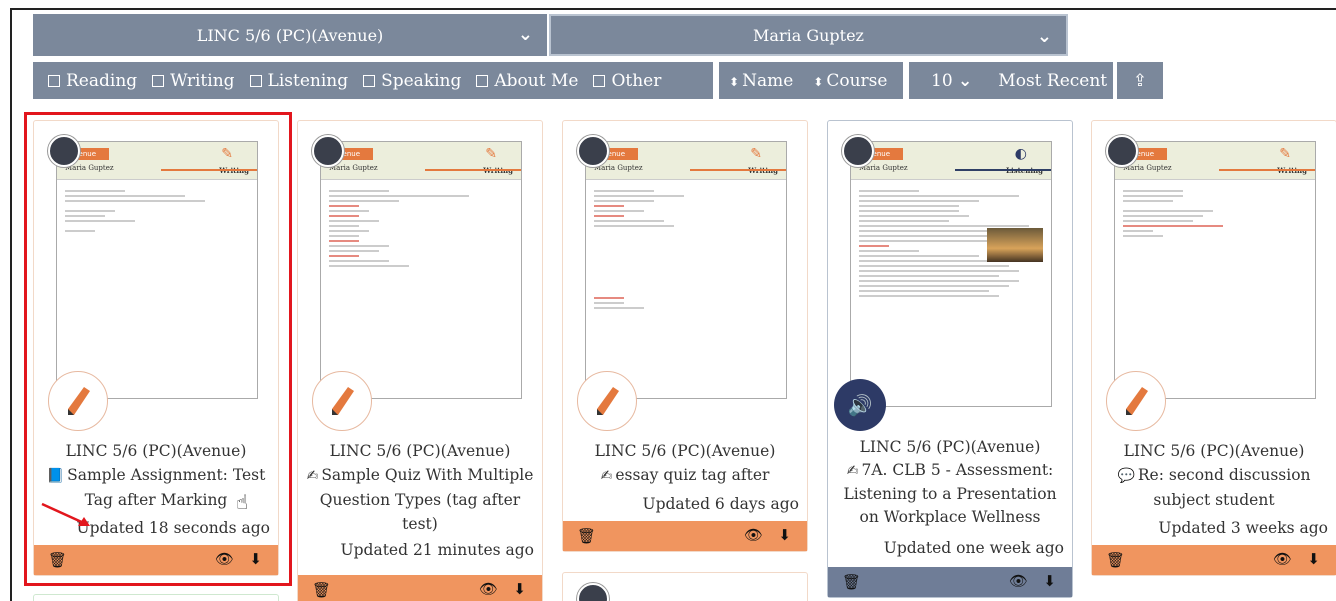 The image size is (1336, 601). I want to click on card-updated: Updated 6 days ago, so click(720, 504).